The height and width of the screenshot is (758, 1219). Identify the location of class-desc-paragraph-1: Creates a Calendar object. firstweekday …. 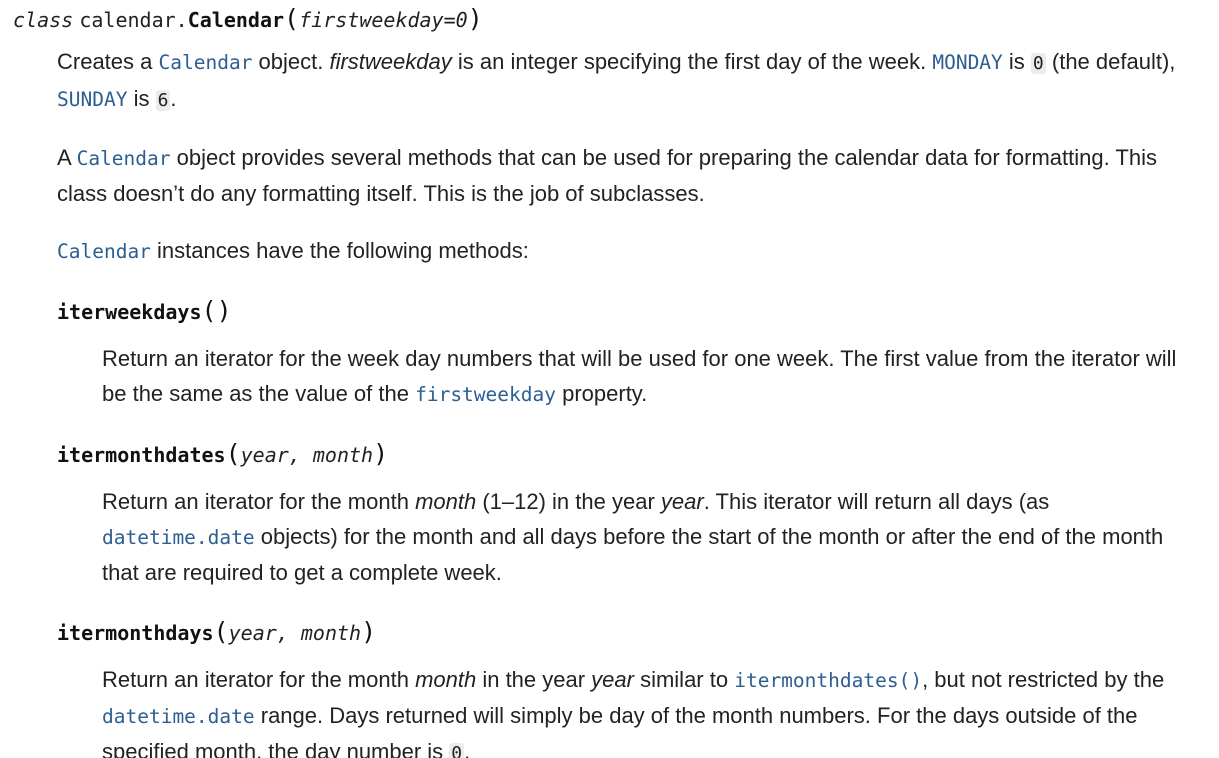
(635, 81).